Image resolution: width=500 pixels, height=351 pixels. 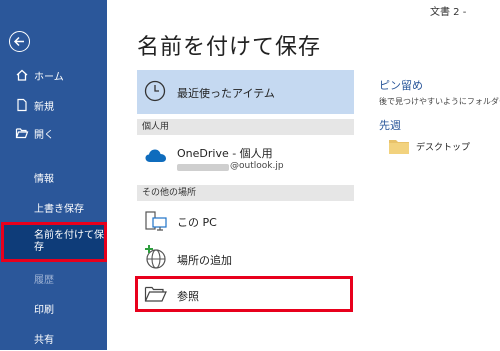 I want to click on location-label: この PC, so click(x=197, y=222).